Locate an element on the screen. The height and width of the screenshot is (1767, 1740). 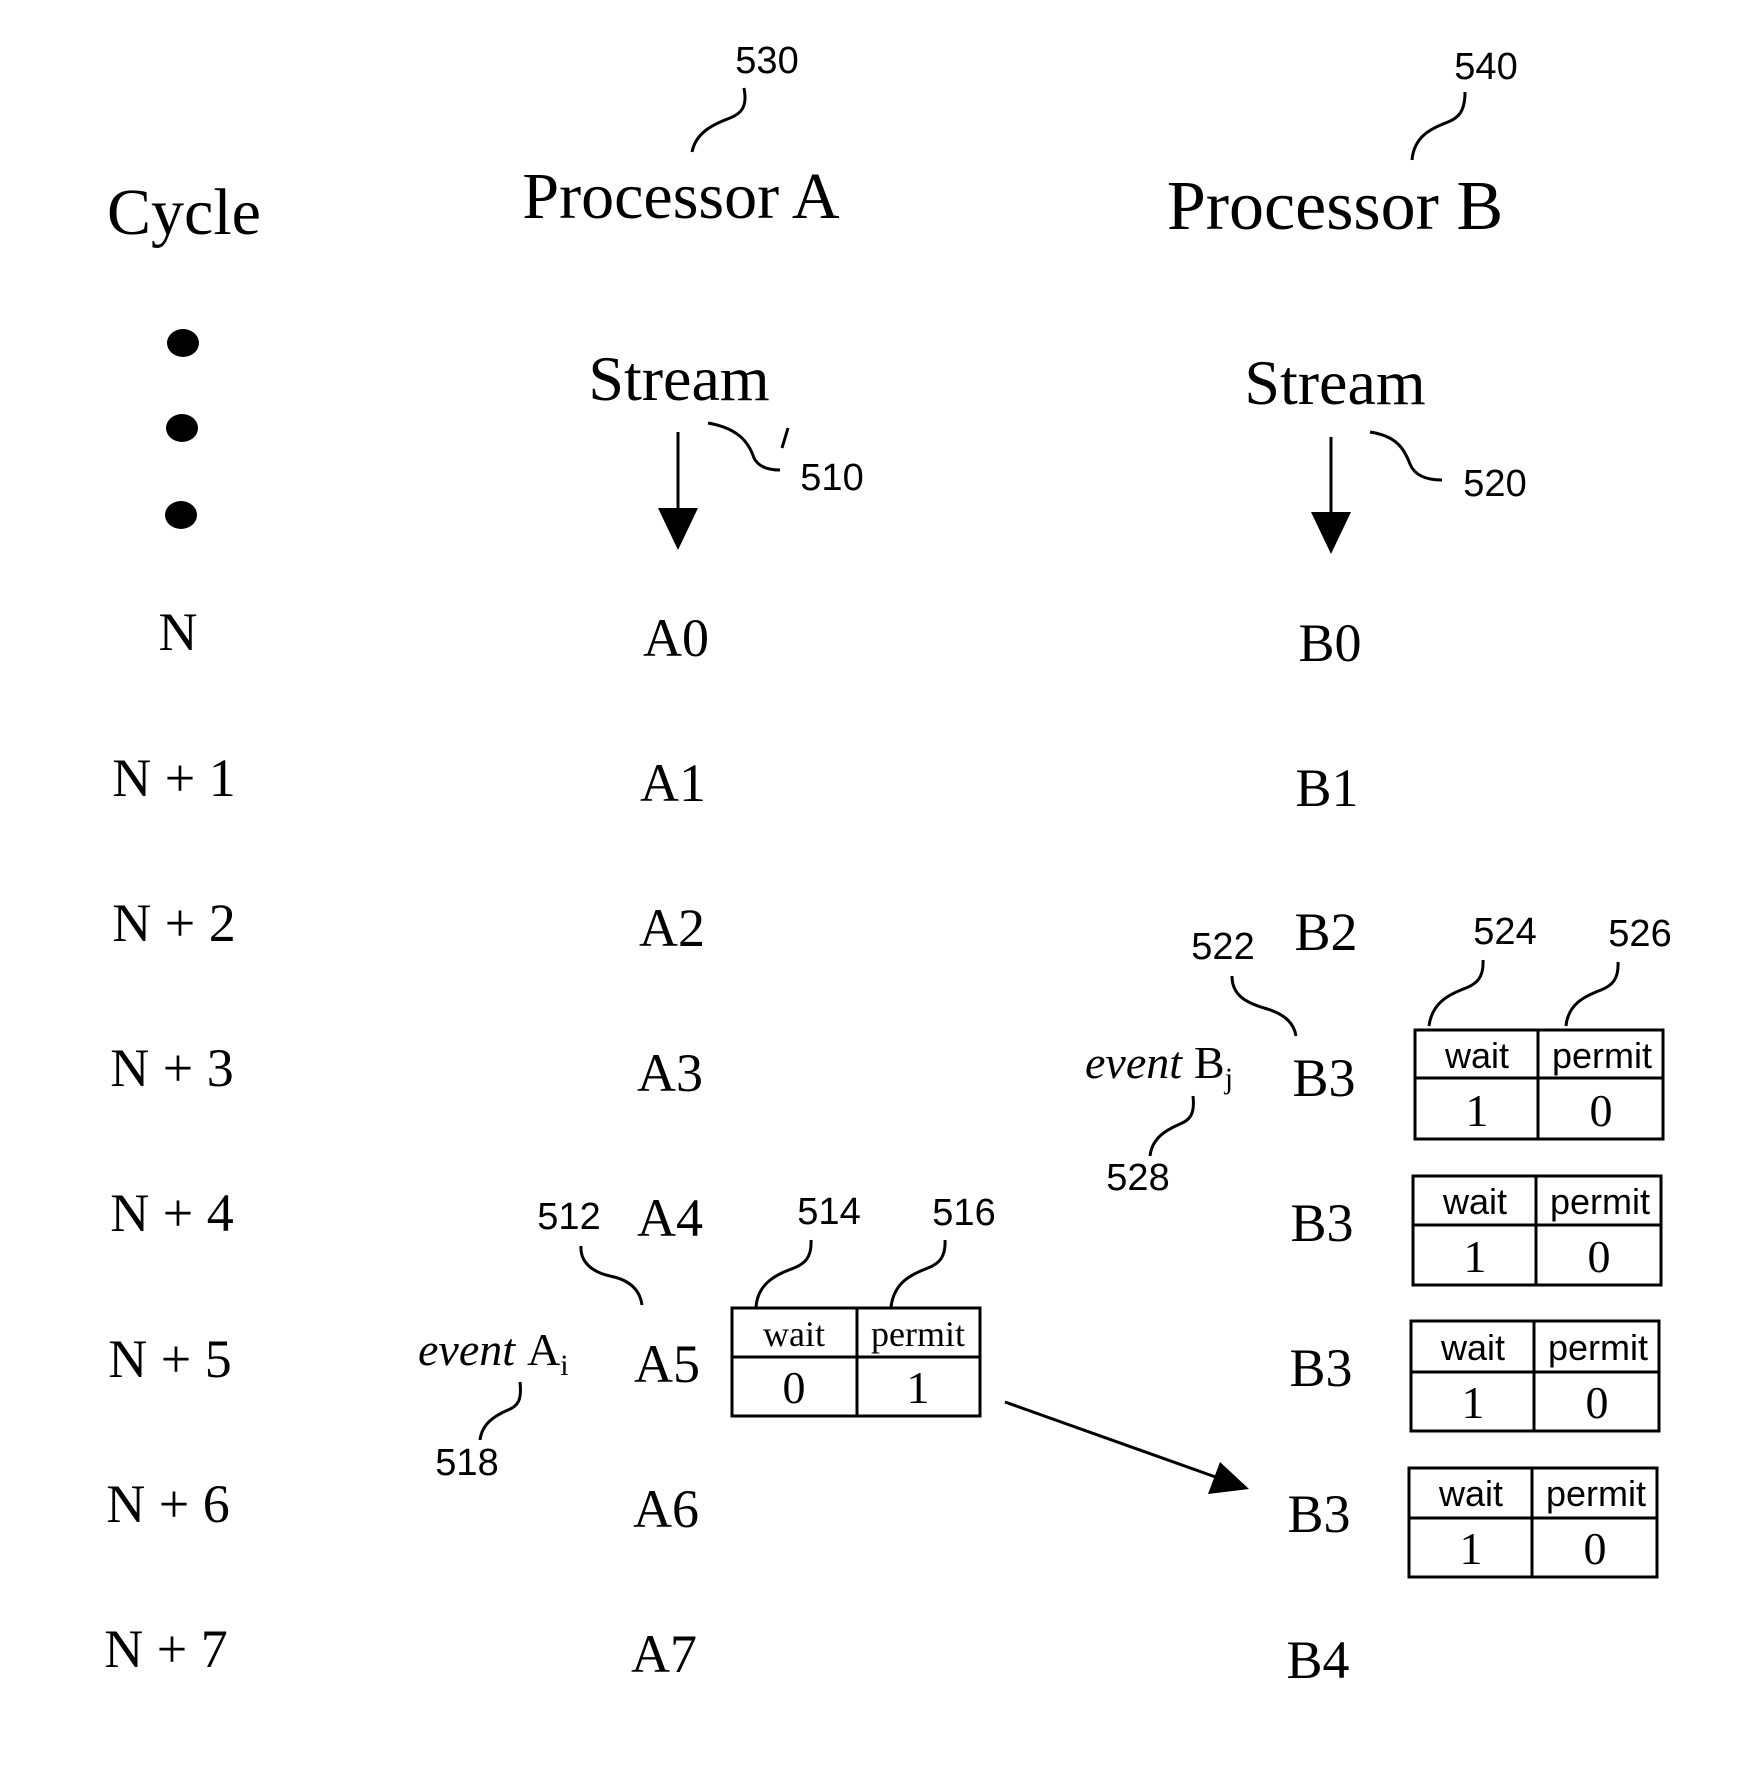
instruction-b: B4 is located at coordinates (1317, 1660).